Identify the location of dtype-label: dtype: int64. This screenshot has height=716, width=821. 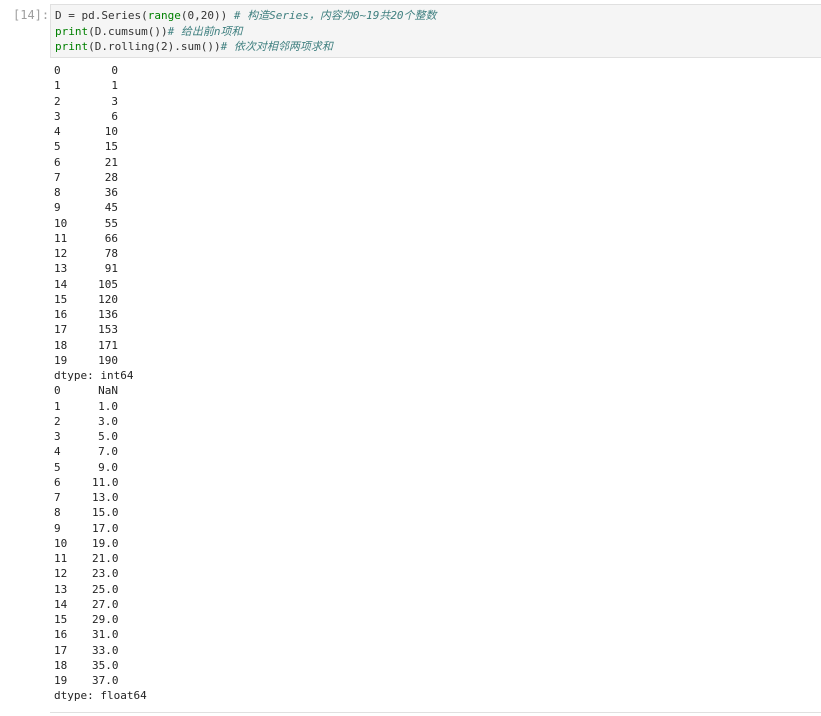
(94, 375).